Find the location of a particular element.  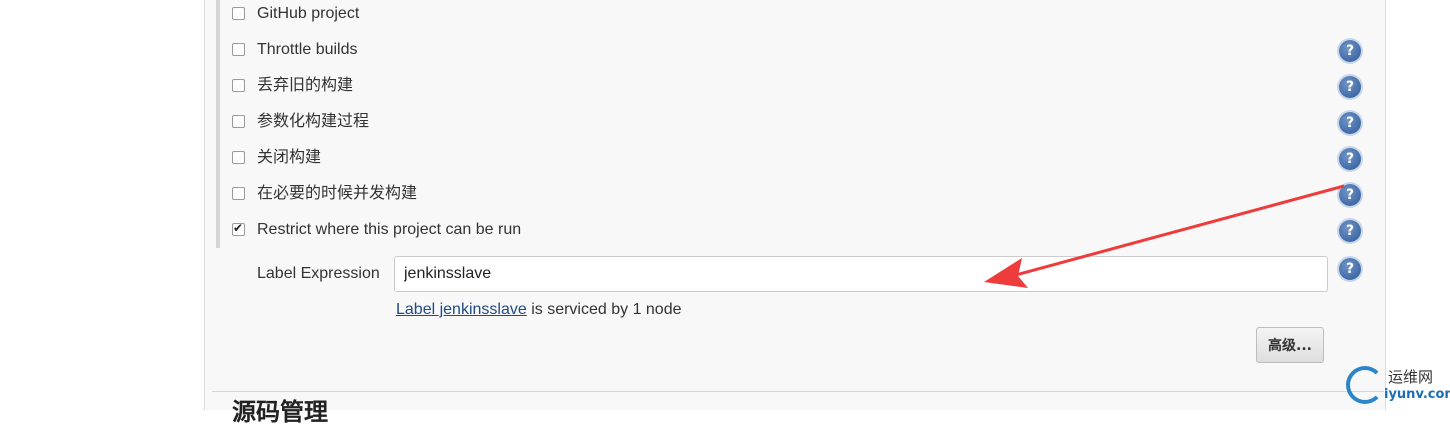

checkmark-icon: ✔ is located at coordinates (238, 228).